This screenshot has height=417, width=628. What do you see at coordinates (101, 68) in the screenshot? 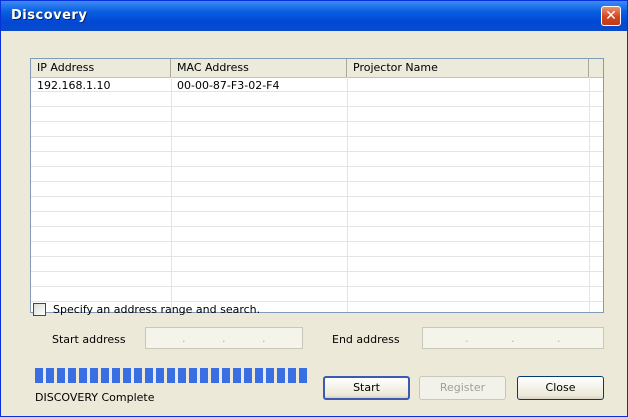
I see `column-header-ip-address: IP Address` at bounding box center [101, 68].